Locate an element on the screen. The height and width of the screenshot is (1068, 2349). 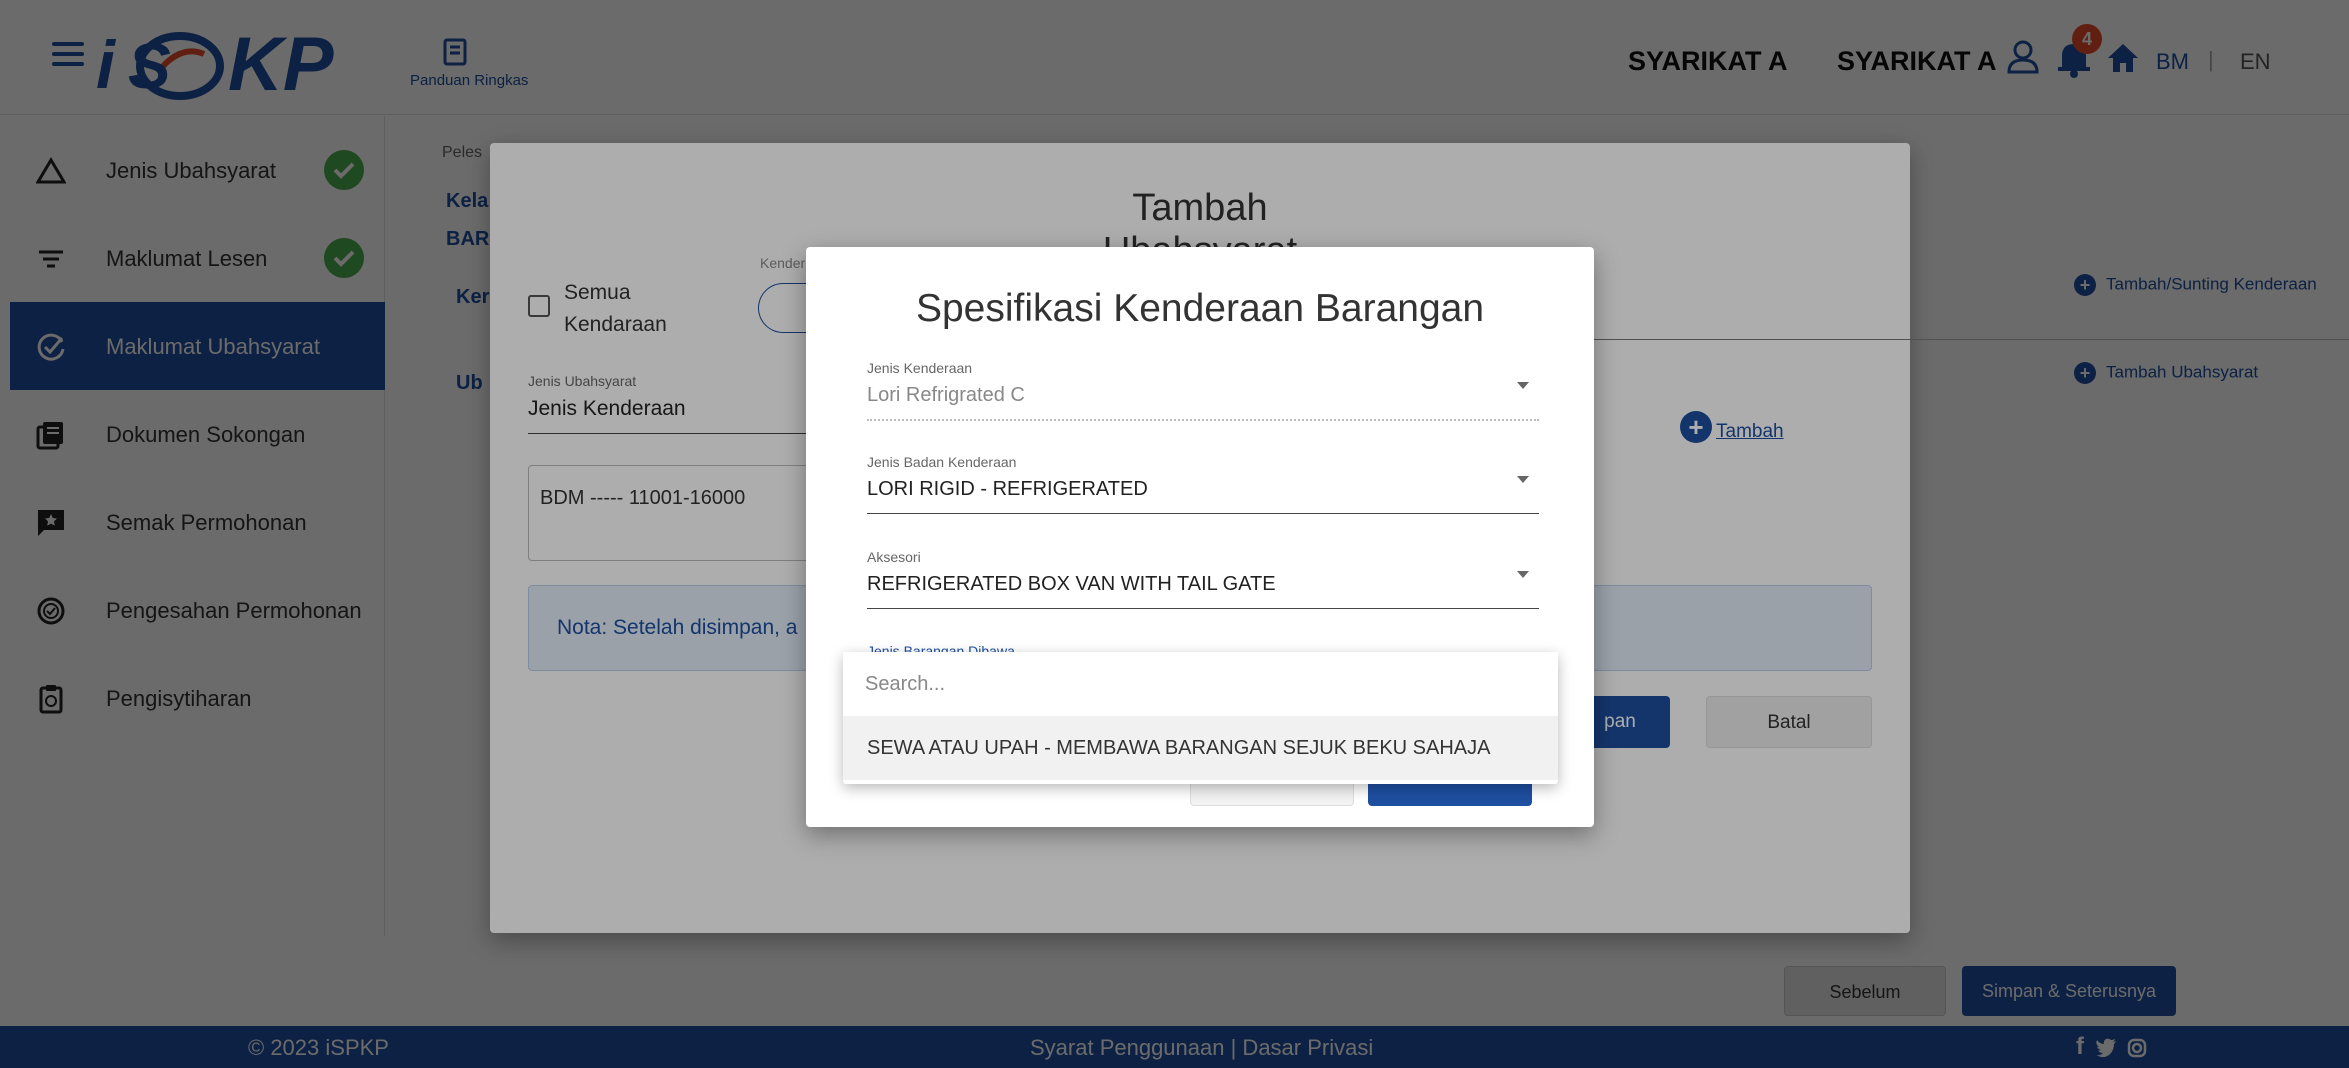
field-value: Lori Refrigrated C is located at coordinates (946, 395).